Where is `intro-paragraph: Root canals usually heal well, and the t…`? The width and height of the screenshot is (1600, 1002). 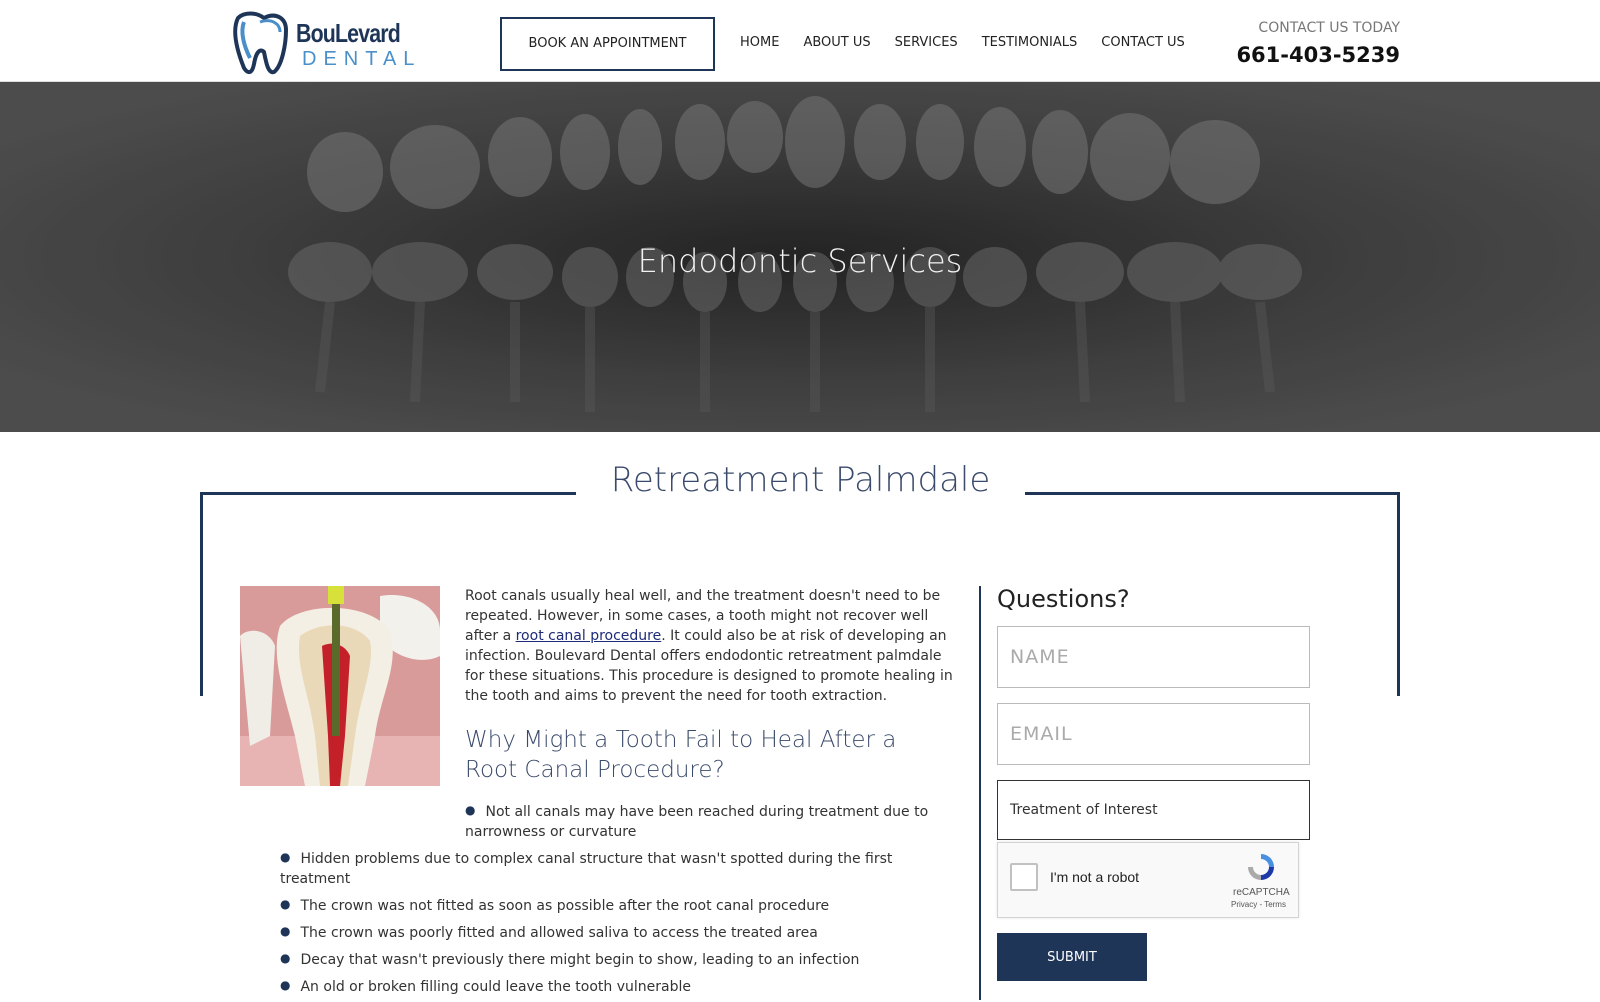
intro-paragraph: Root canals usually heal well, and the t… is located at coordinates (710, 646).